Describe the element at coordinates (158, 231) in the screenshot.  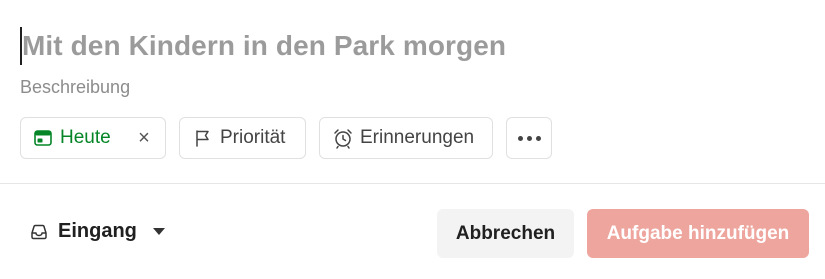
I see `caret-down-icon` at that location.